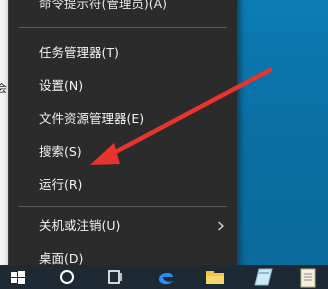 This screenshot has height=289, width=328. What do you see at coordinates (308, 277) in the screenshot?
I see `notepad-icon` at bounding box center [308, 277].